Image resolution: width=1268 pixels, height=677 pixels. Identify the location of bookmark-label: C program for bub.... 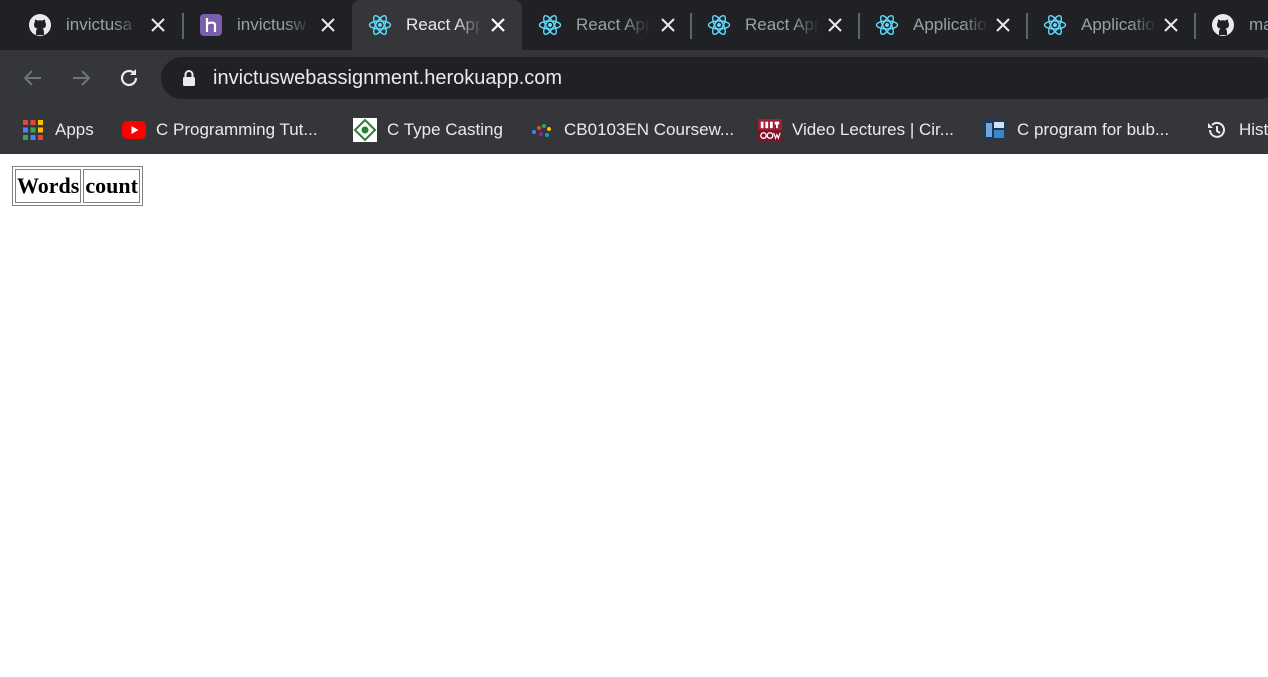
(1093, 129).